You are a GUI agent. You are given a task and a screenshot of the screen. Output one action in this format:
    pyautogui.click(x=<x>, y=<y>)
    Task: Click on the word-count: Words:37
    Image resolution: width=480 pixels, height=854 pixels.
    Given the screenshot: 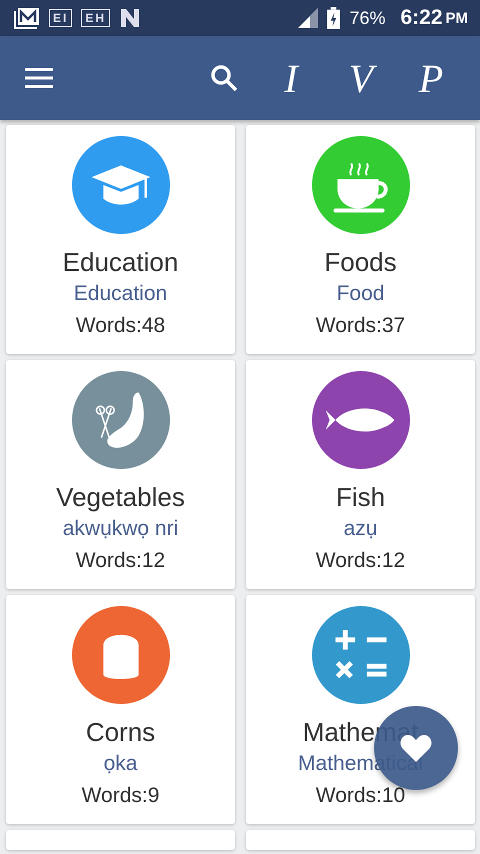 What is the action you would take?
    pyautogui.click(x=361, y=326)
    